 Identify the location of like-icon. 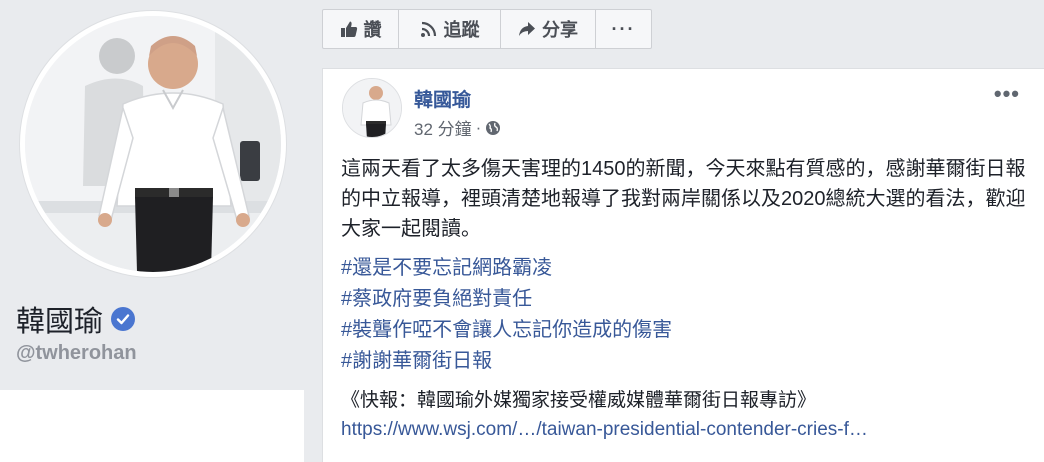
(348, 29).